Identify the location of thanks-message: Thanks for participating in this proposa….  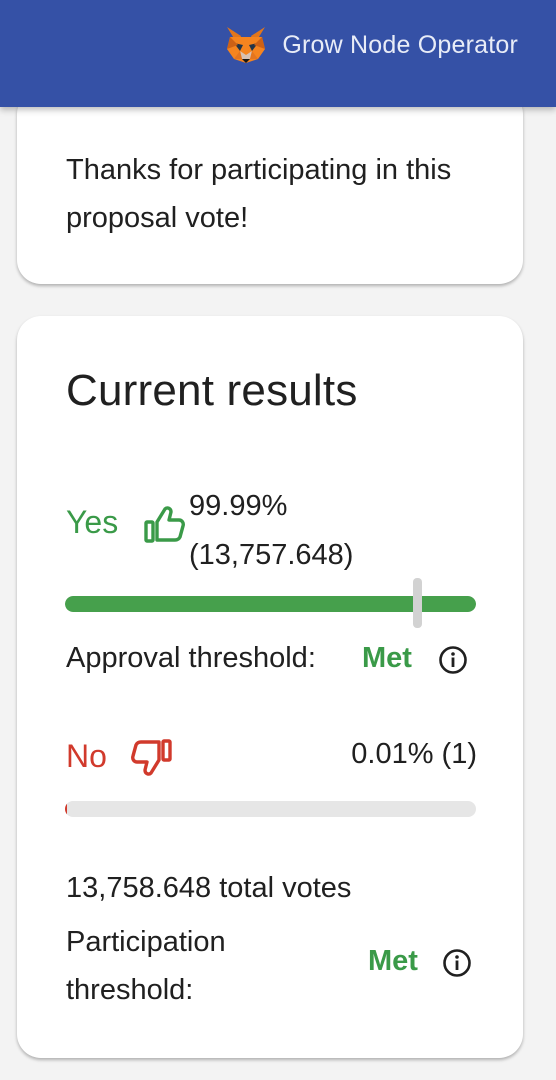
(259, 194).